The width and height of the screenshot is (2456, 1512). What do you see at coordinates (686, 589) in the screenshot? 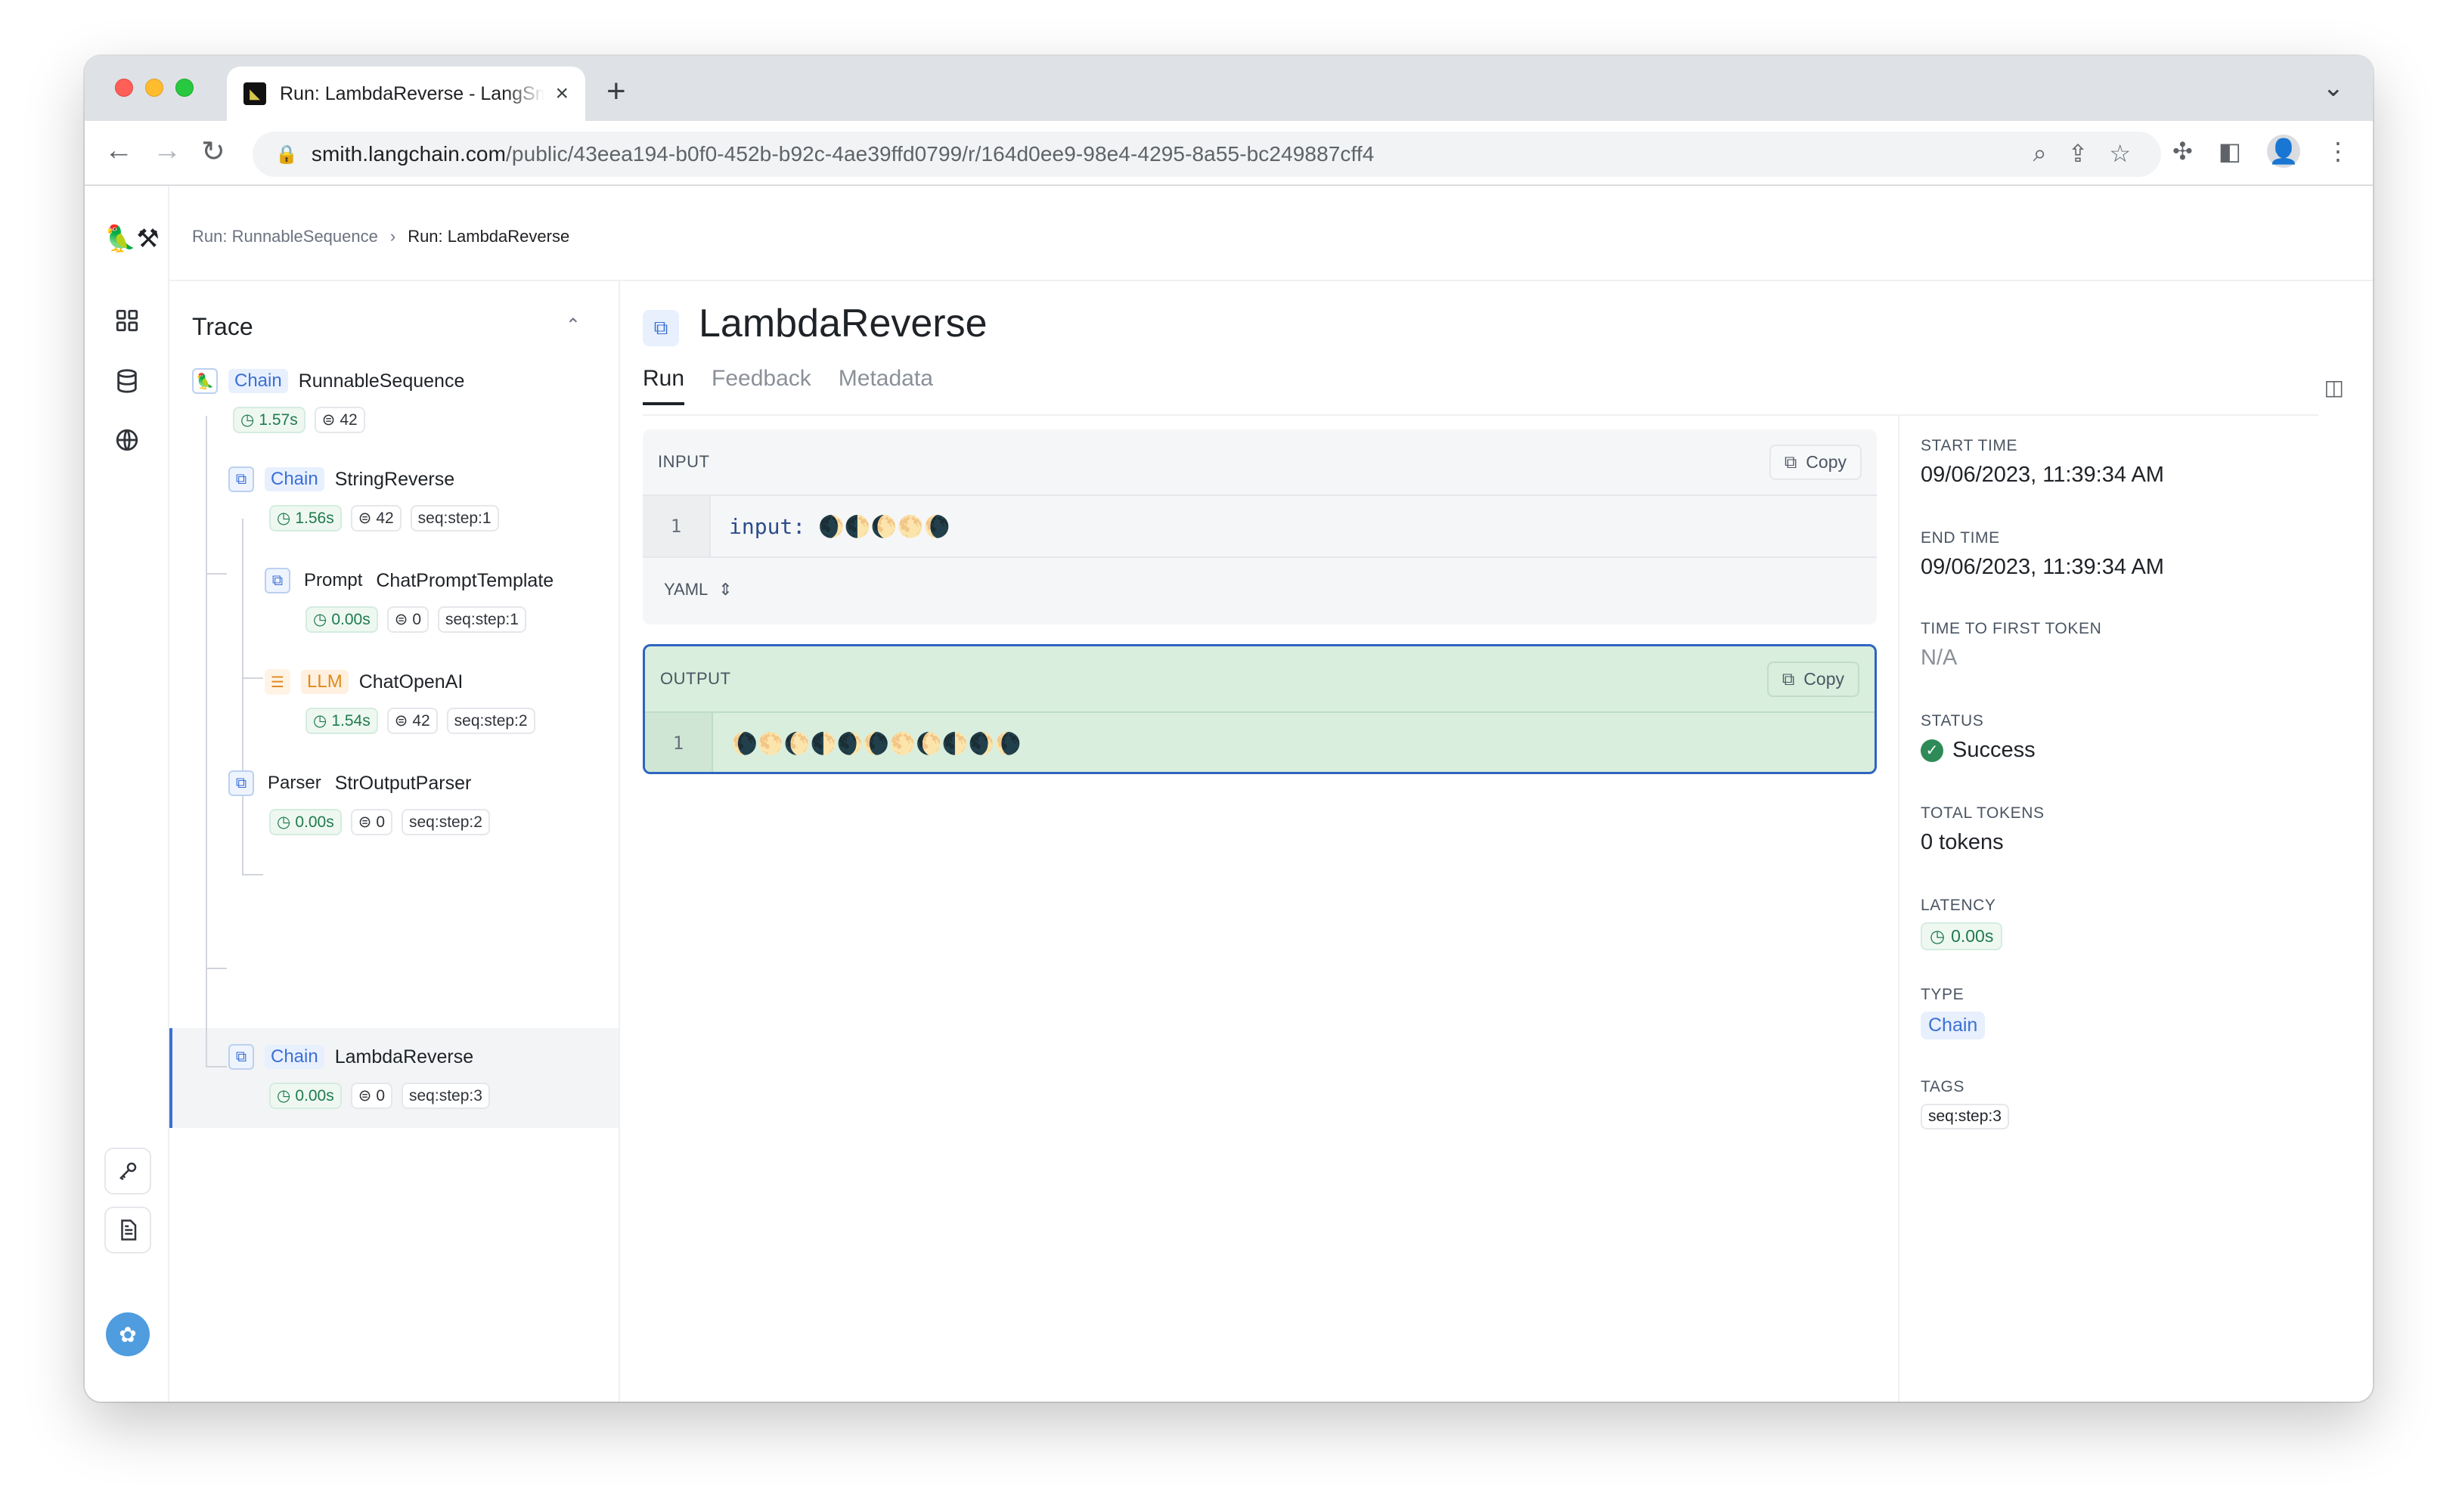
I see `format-label: YAML` at bounding box center [686, 589].